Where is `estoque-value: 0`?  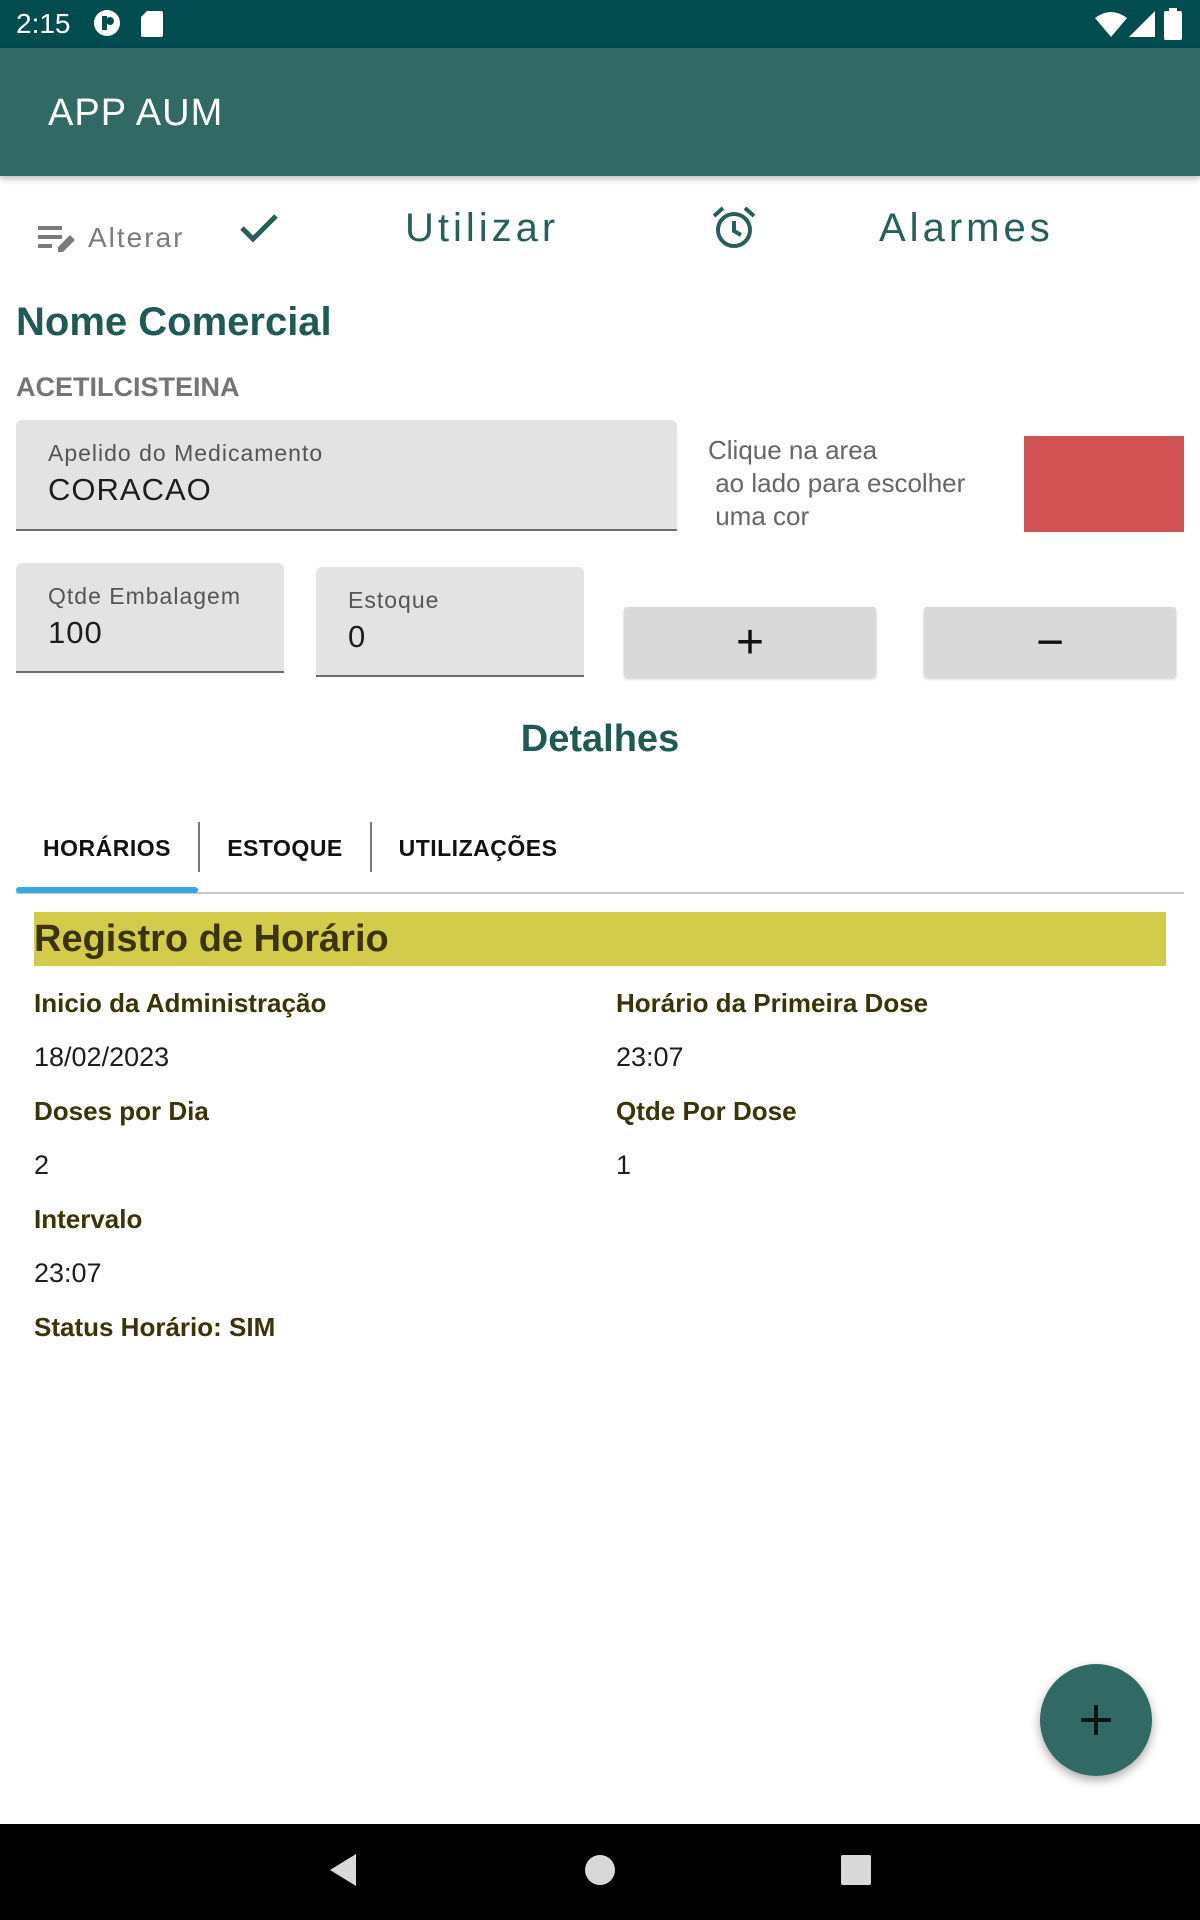
estoque-value: 0 is located at coordinates (357, 636).